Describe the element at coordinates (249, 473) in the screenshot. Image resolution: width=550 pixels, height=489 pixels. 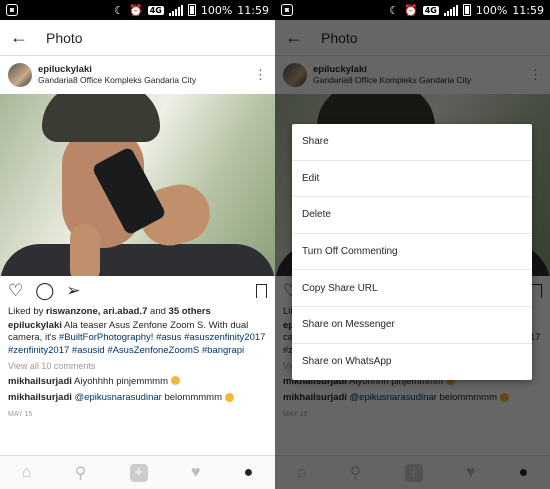
I see `profile-icon: ●` at that location.